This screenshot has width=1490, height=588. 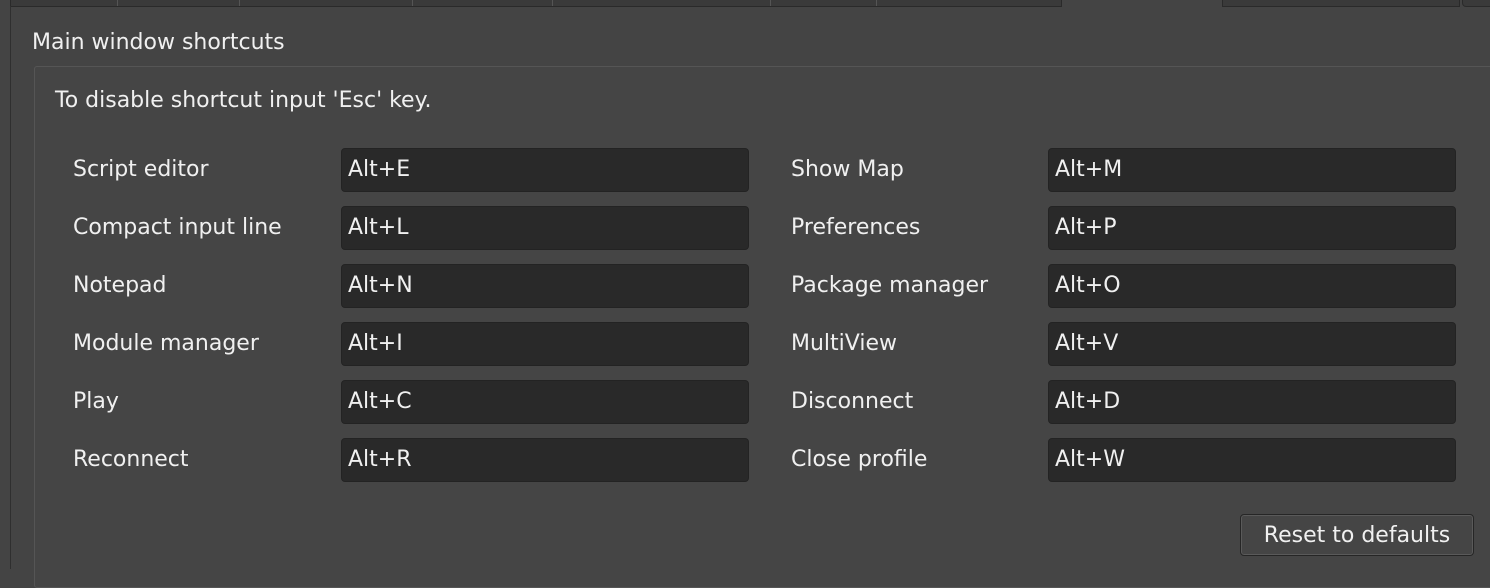 What do you see at coordinates (1252, 344) in the screenshot?
I see `shortcut-input: Alt+V` at bounding box center [1252, 344].